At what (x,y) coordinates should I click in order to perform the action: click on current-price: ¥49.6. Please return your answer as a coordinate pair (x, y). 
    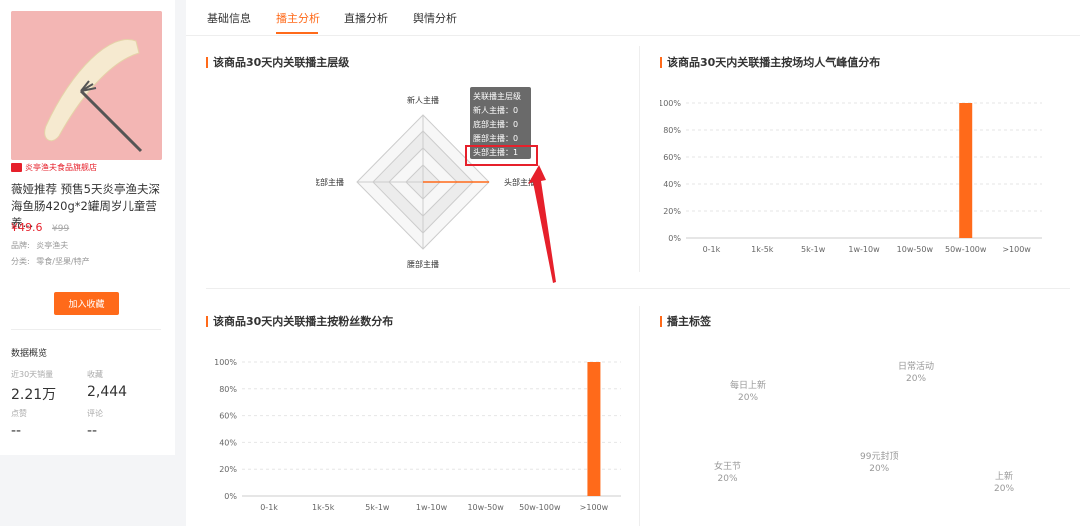
    Looking at the image, I should click on (27, 227).